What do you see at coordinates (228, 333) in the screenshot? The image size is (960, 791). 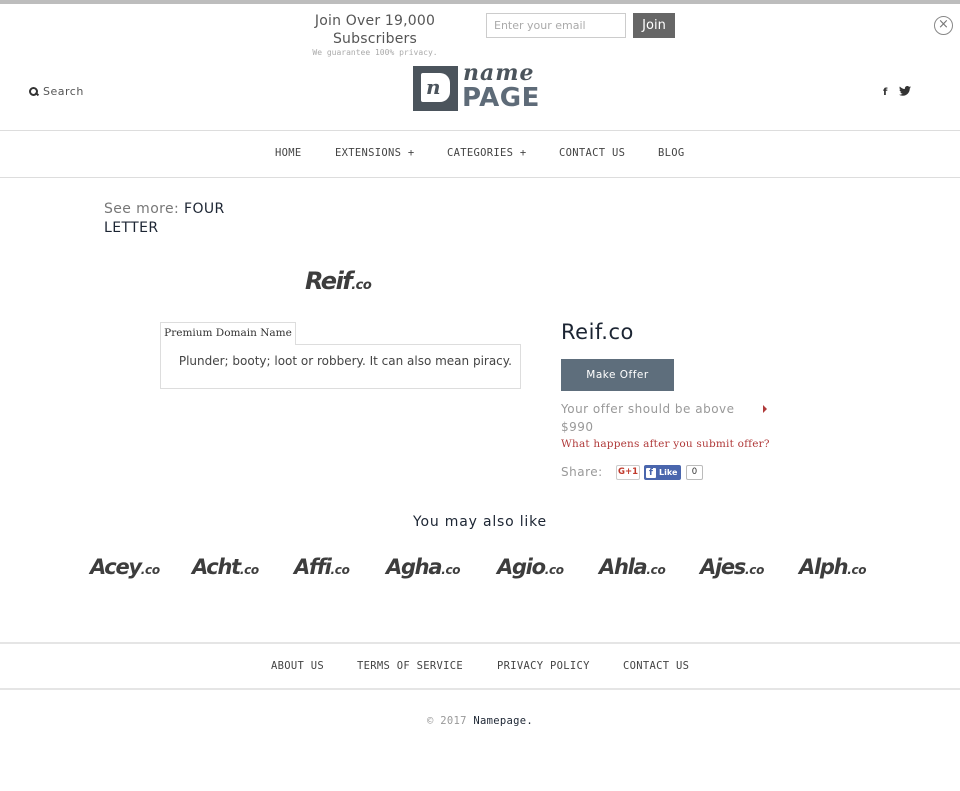 I see `tab-premium-domain-name: Premium Domain Name` at bounding box center [228, 333].